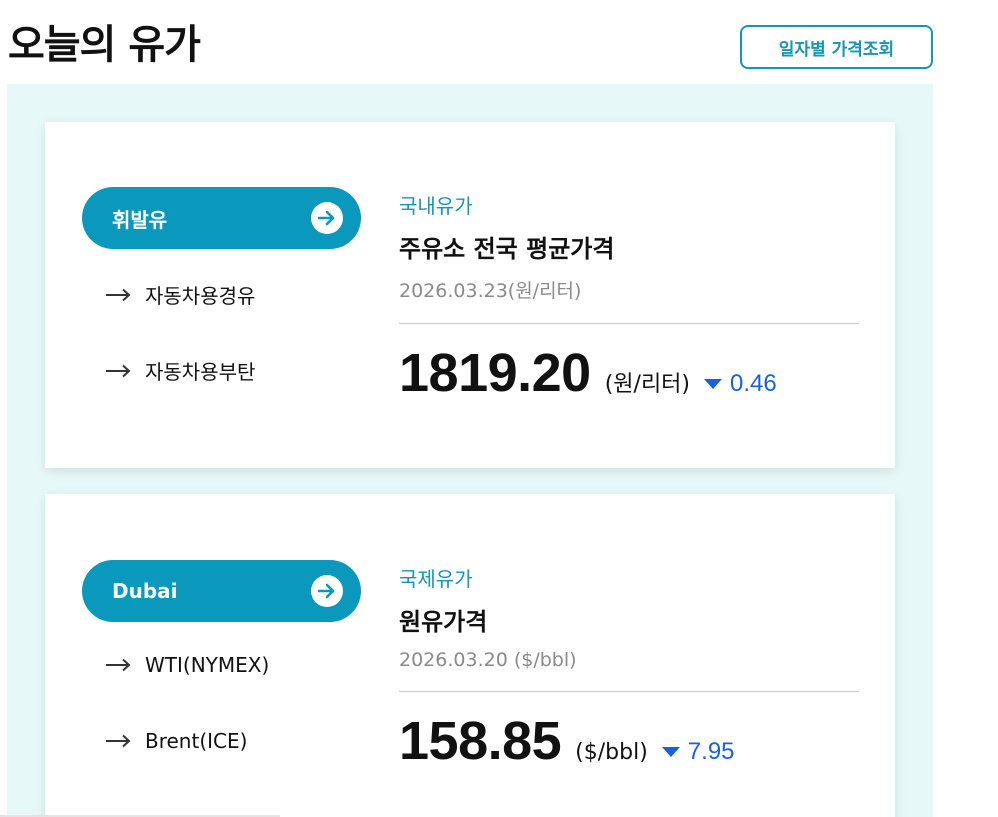 This screenshot has width=998, height=817. I want to click on sub-link-wti: WTI(NYMEX), so click(187, 665).